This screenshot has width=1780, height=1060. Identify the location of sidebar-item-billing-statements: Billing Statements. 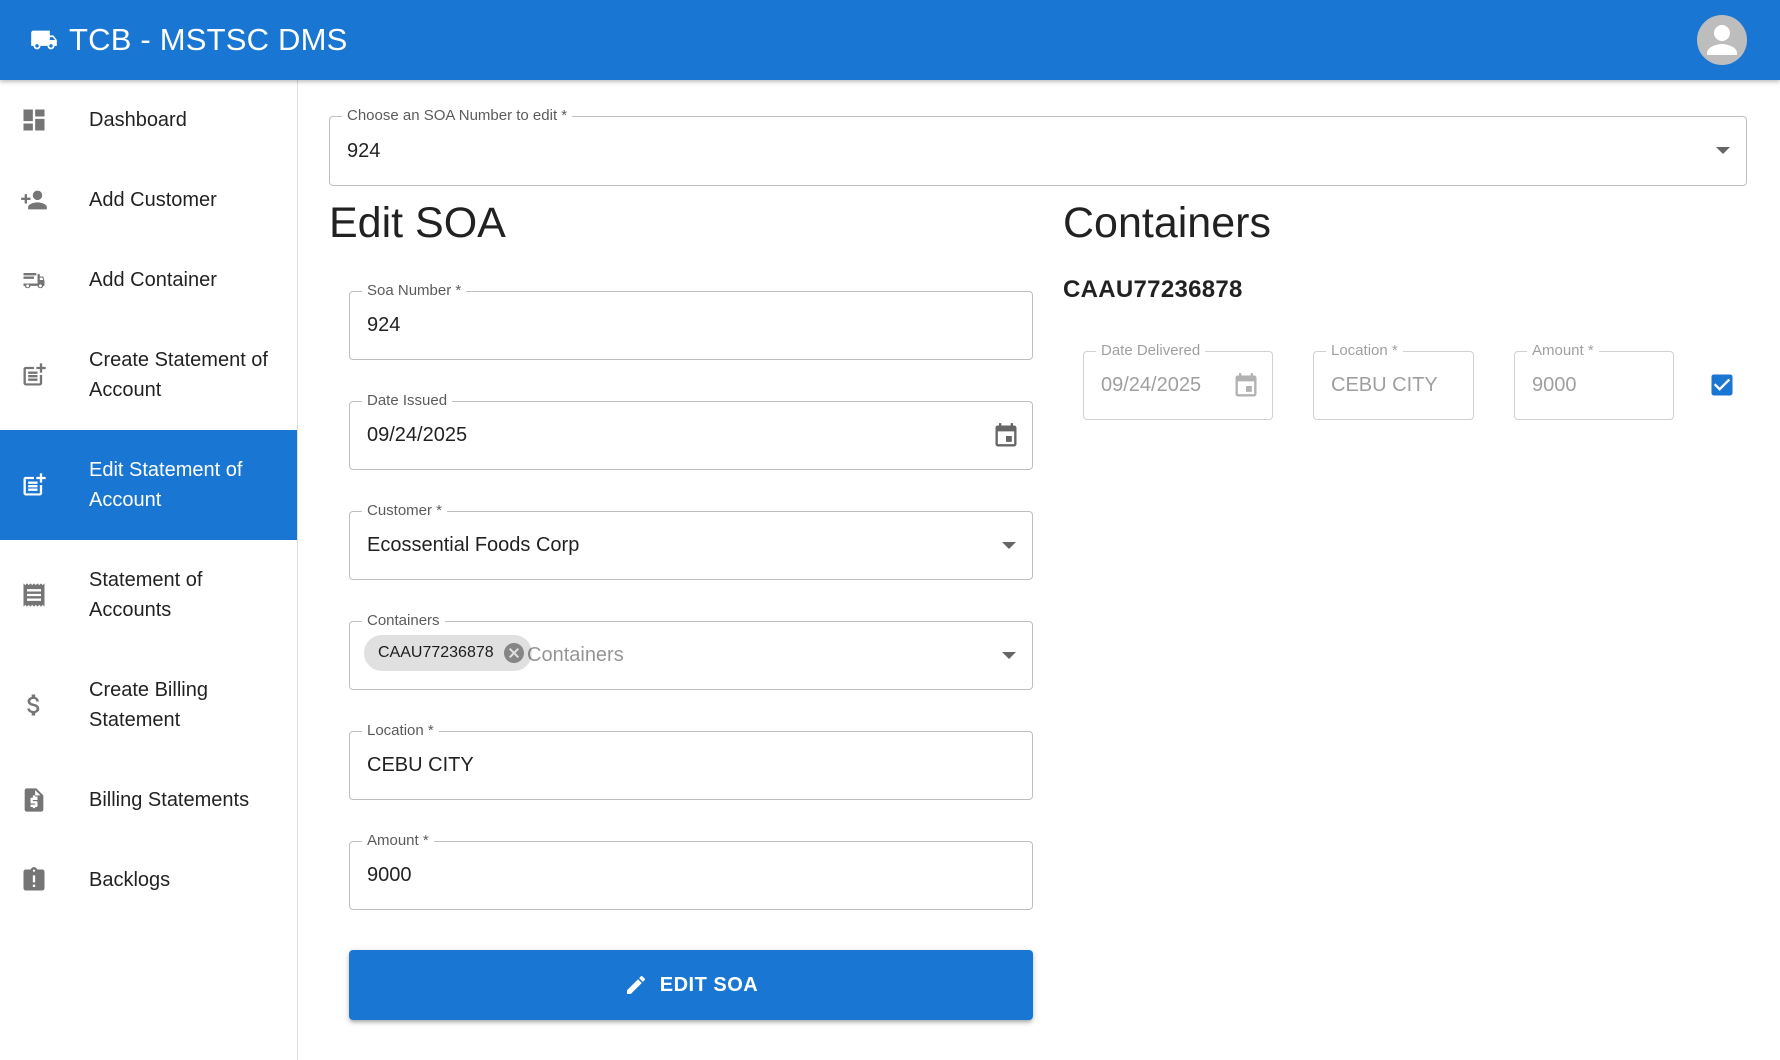
(148, 800).